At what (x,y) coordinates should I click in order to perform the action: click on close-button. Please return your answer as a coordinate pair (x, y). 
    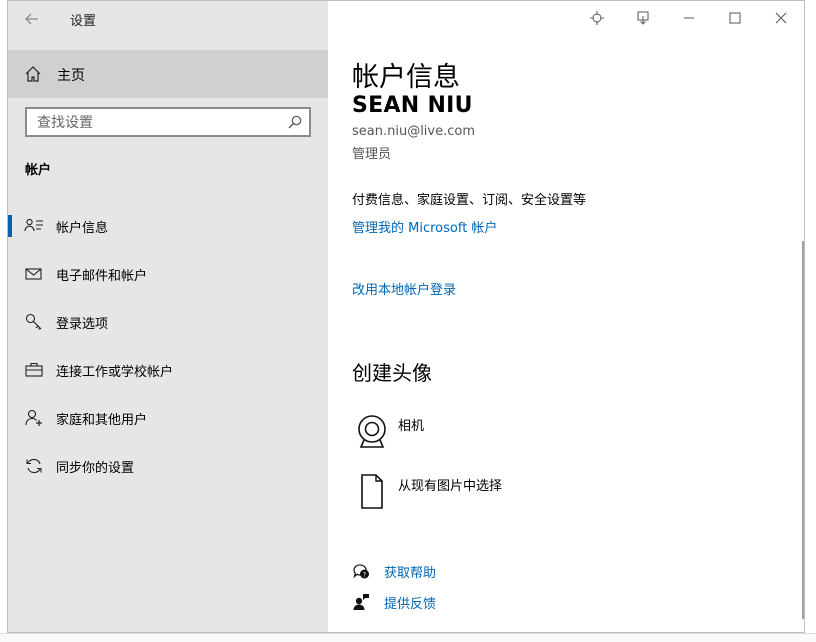
    Looking at the image, I should click on (781, 18).